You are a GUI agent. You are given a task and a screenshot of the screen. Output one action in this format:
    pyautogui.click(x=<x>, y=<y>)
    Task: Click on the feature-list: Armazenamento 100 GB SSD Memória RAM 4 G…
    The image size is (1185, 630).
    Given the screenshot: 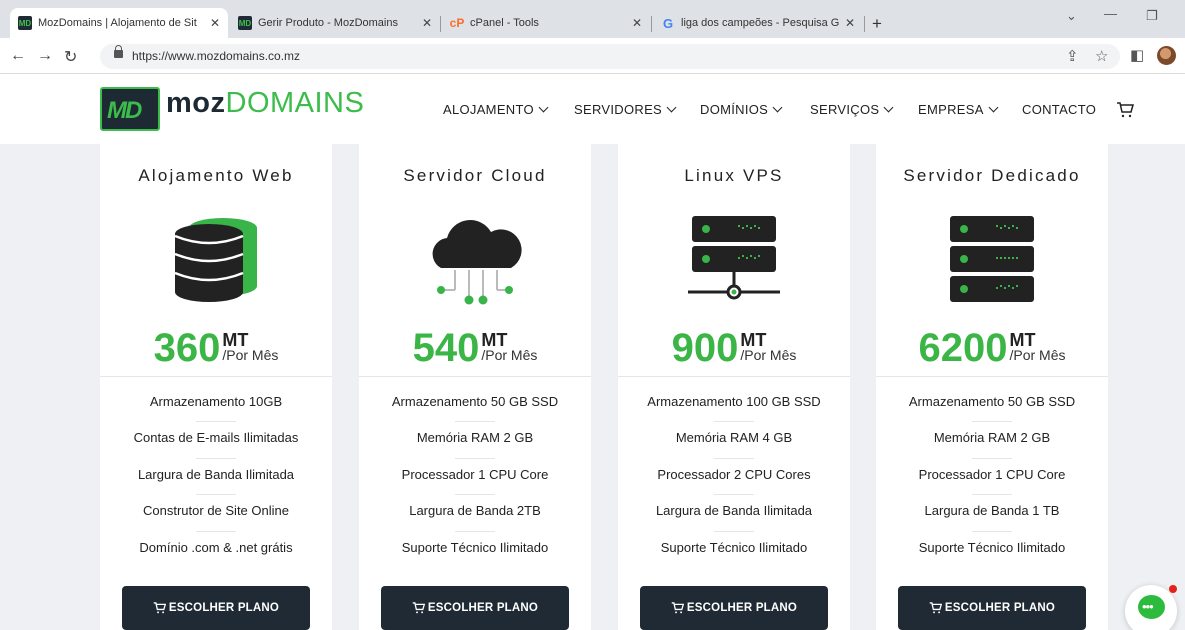 What is the action you would take?
    pyautogui.click(x=734, y=485)
    